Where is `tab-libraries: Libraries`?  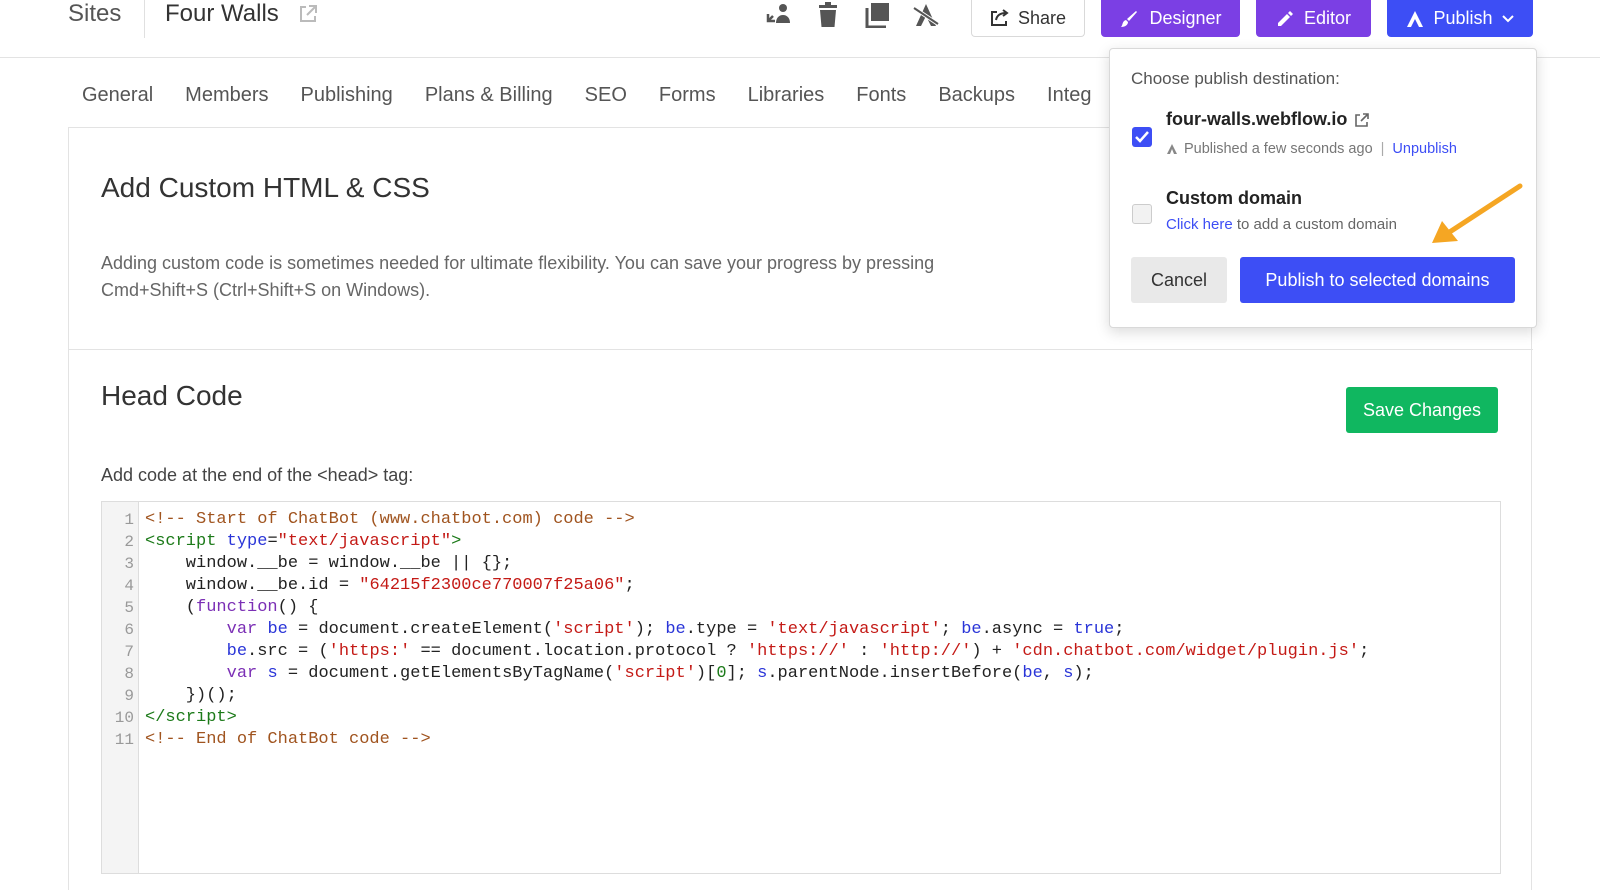
tab-libraries: Libraries is located at coordinates (786, 97).